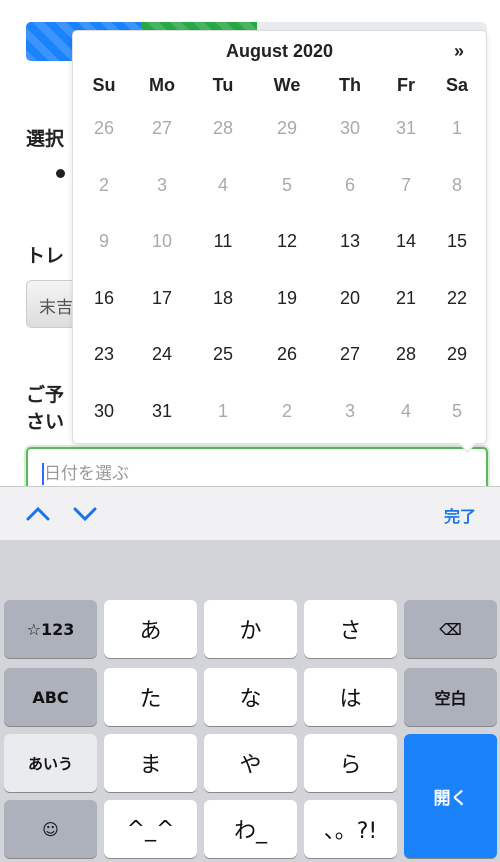 This screenshot has height=862, width=500. I want to click on weekday-header: Fr, so click(406, 85).